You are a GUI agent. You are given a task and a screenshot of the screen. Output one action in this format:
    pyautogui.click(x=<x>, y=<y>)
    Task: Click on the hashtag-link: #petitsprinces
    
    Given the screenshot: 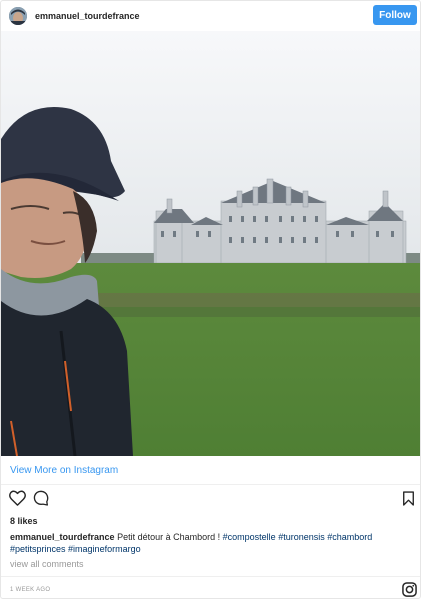 What is the action you would take?
    pyautogui.click(x=38, y=549)
    